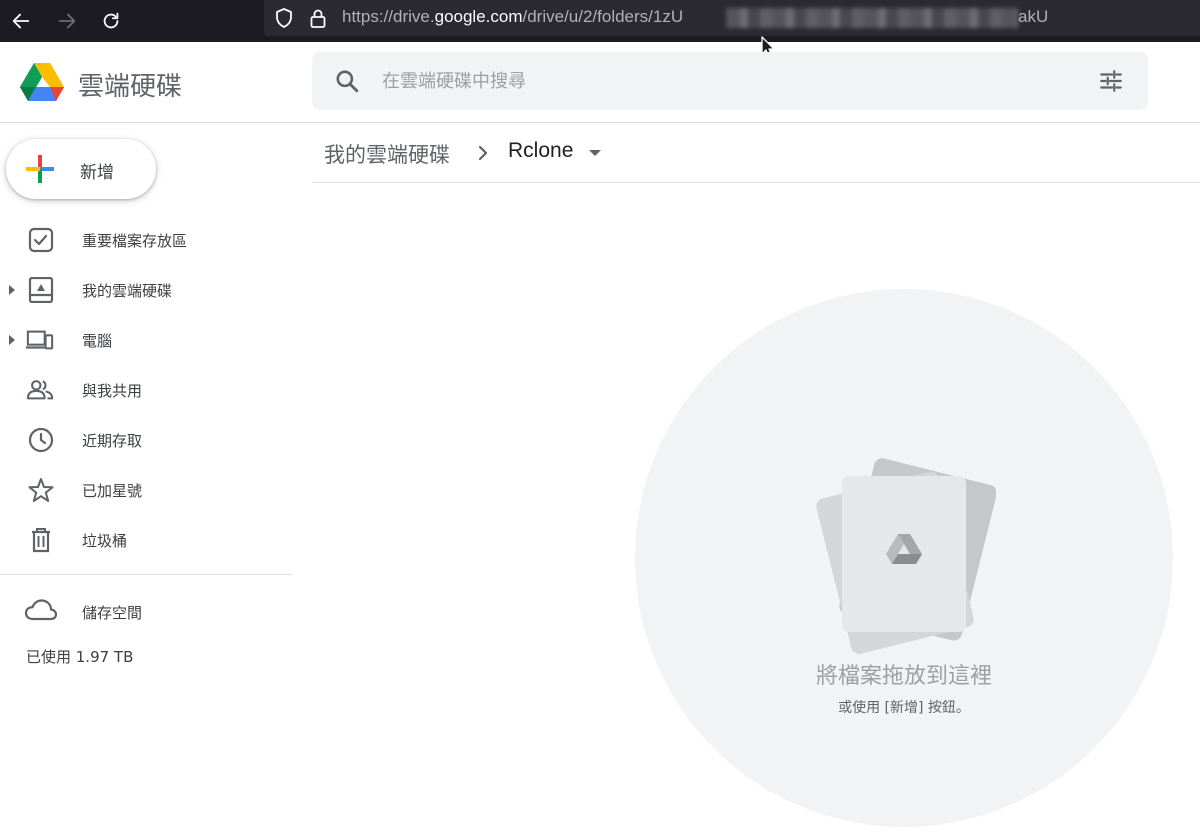 The height and width of the screenshot is (834, 1200). Describe the element at coordinates (284, 18) in the screenshot. I see `shield-icon` at that location.